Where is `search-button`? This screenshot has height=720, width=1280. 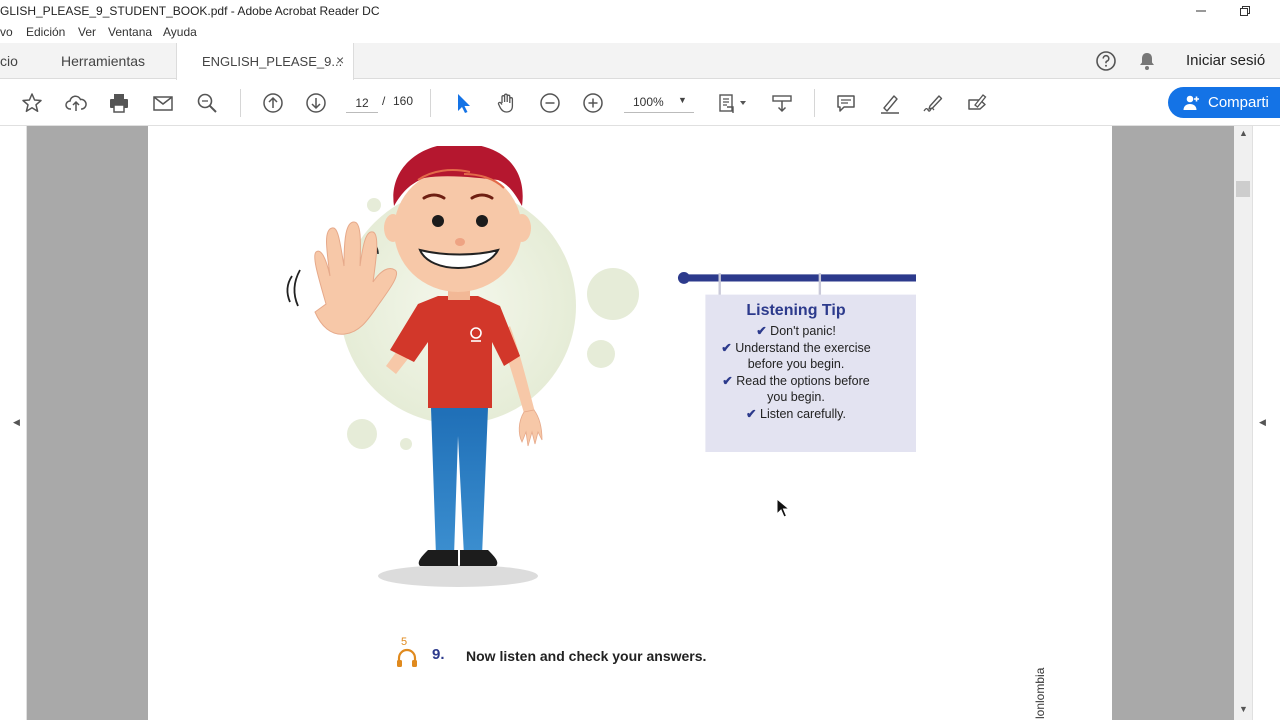
search-button is located at coordinates (207, 103).